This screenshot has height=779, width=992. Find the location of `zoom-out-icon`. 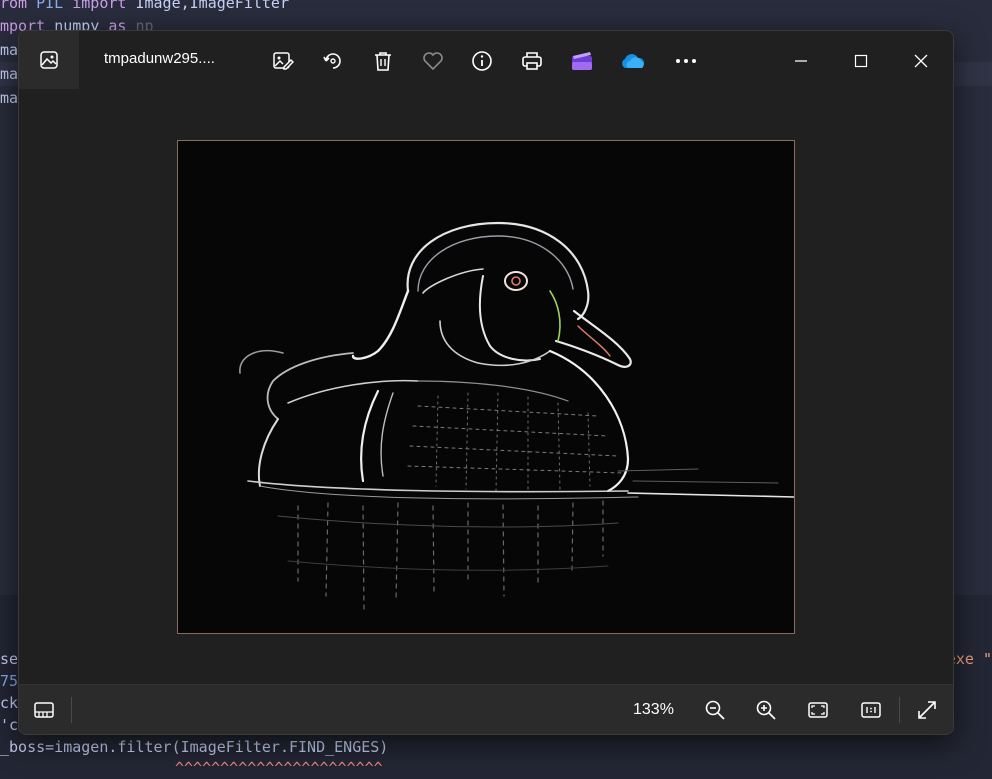

zoom-out-icon is located at coordinates (715, 710).